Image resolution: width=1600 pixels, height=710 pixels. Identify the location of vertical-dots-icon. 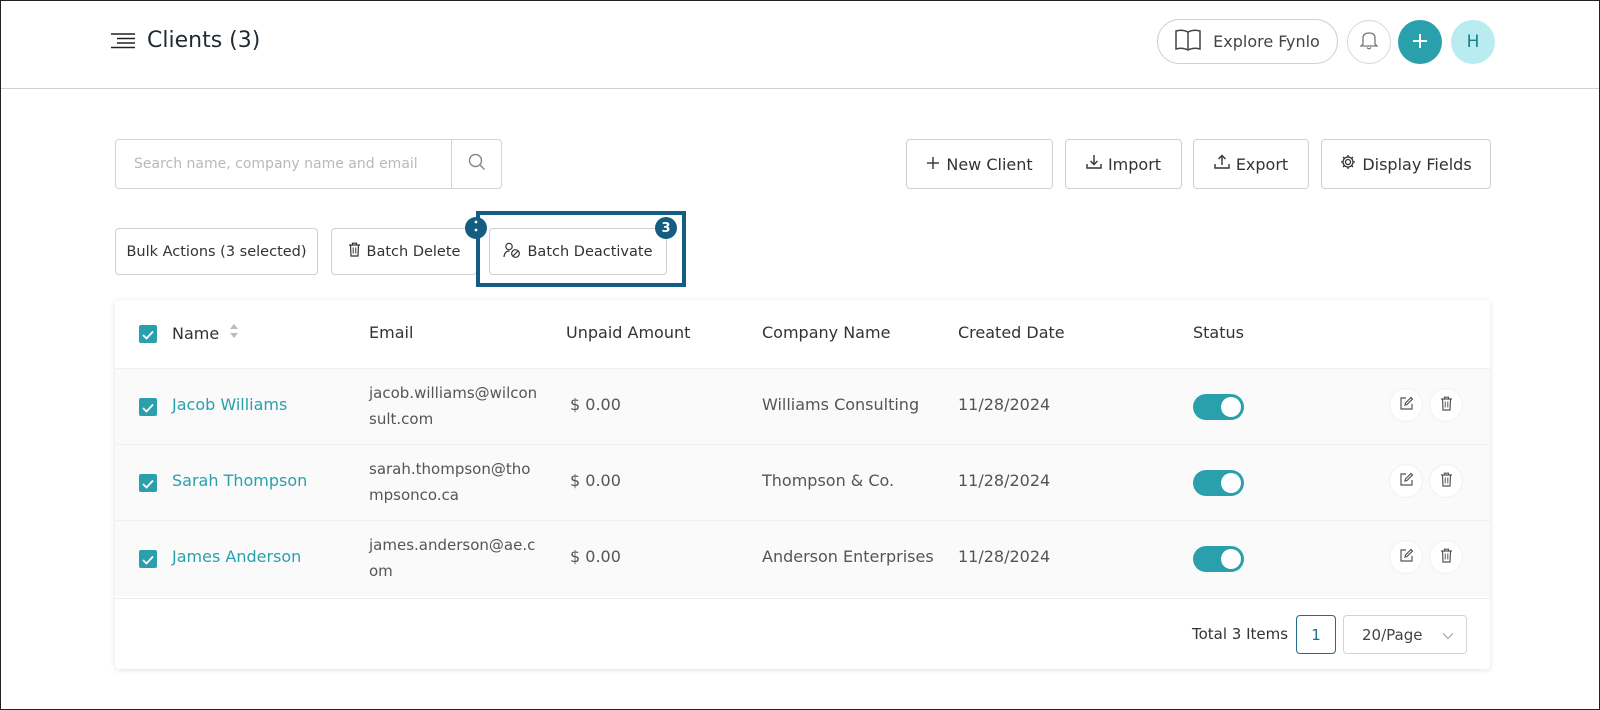
(476, 228).